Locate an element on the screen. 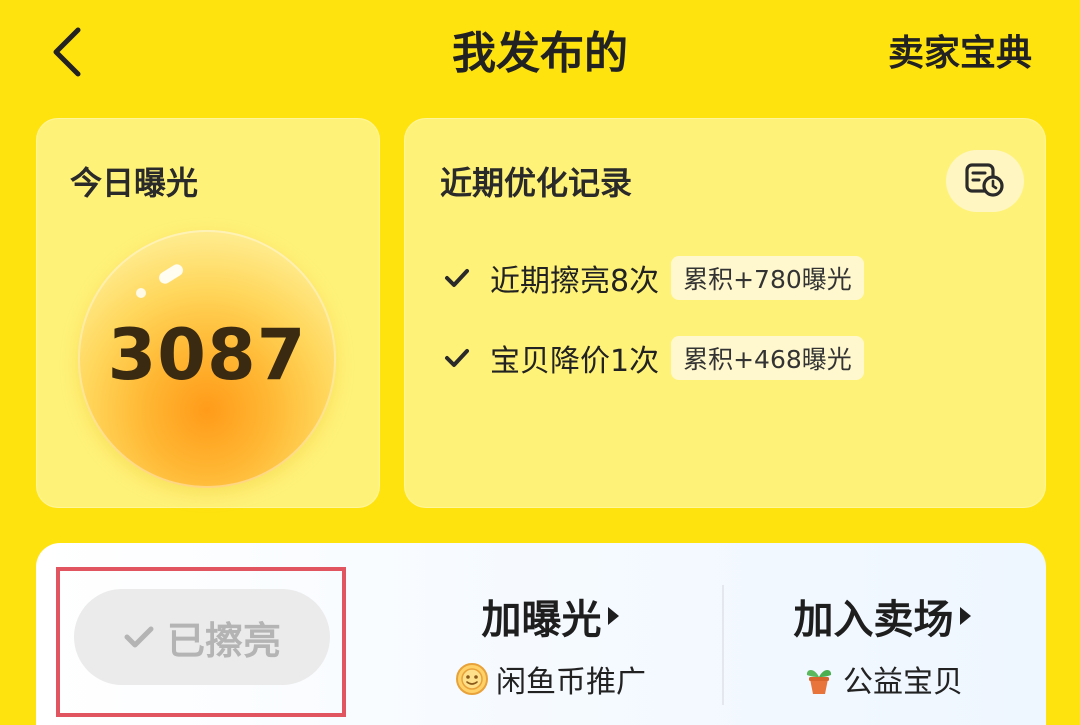  boost-exposure-sub: 闲鱼币推广 is located at coordinates (571, 682).